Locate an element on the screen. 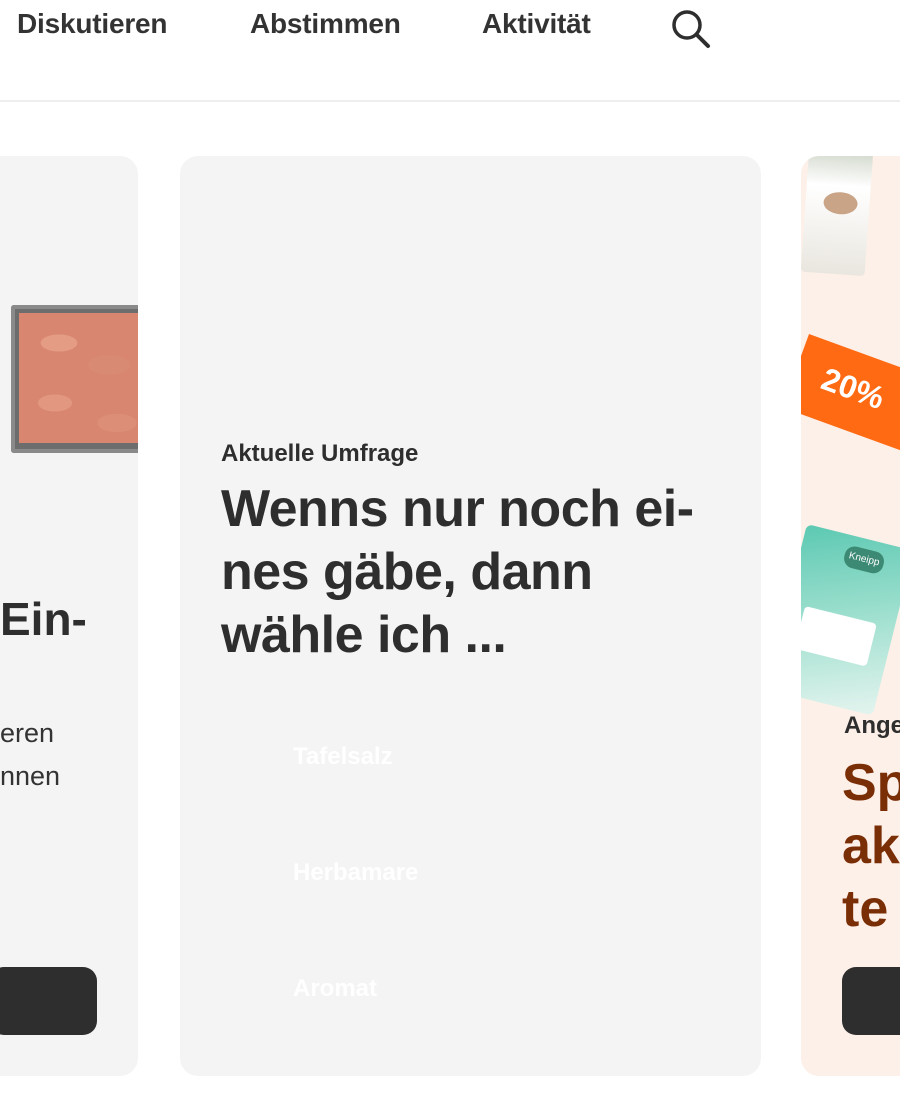 The width and height of the screenshot is (900, 1103). product-pack-image is located at coordinates (837, 216).